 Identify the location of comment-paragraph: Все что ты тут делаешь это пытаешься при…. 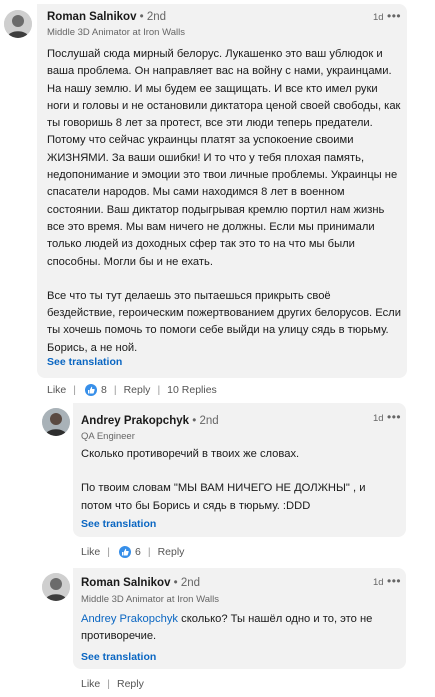
(224, 321).